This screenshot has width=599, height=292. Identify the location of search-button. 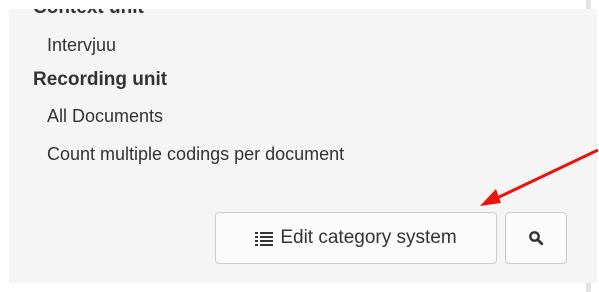
(536, 238).